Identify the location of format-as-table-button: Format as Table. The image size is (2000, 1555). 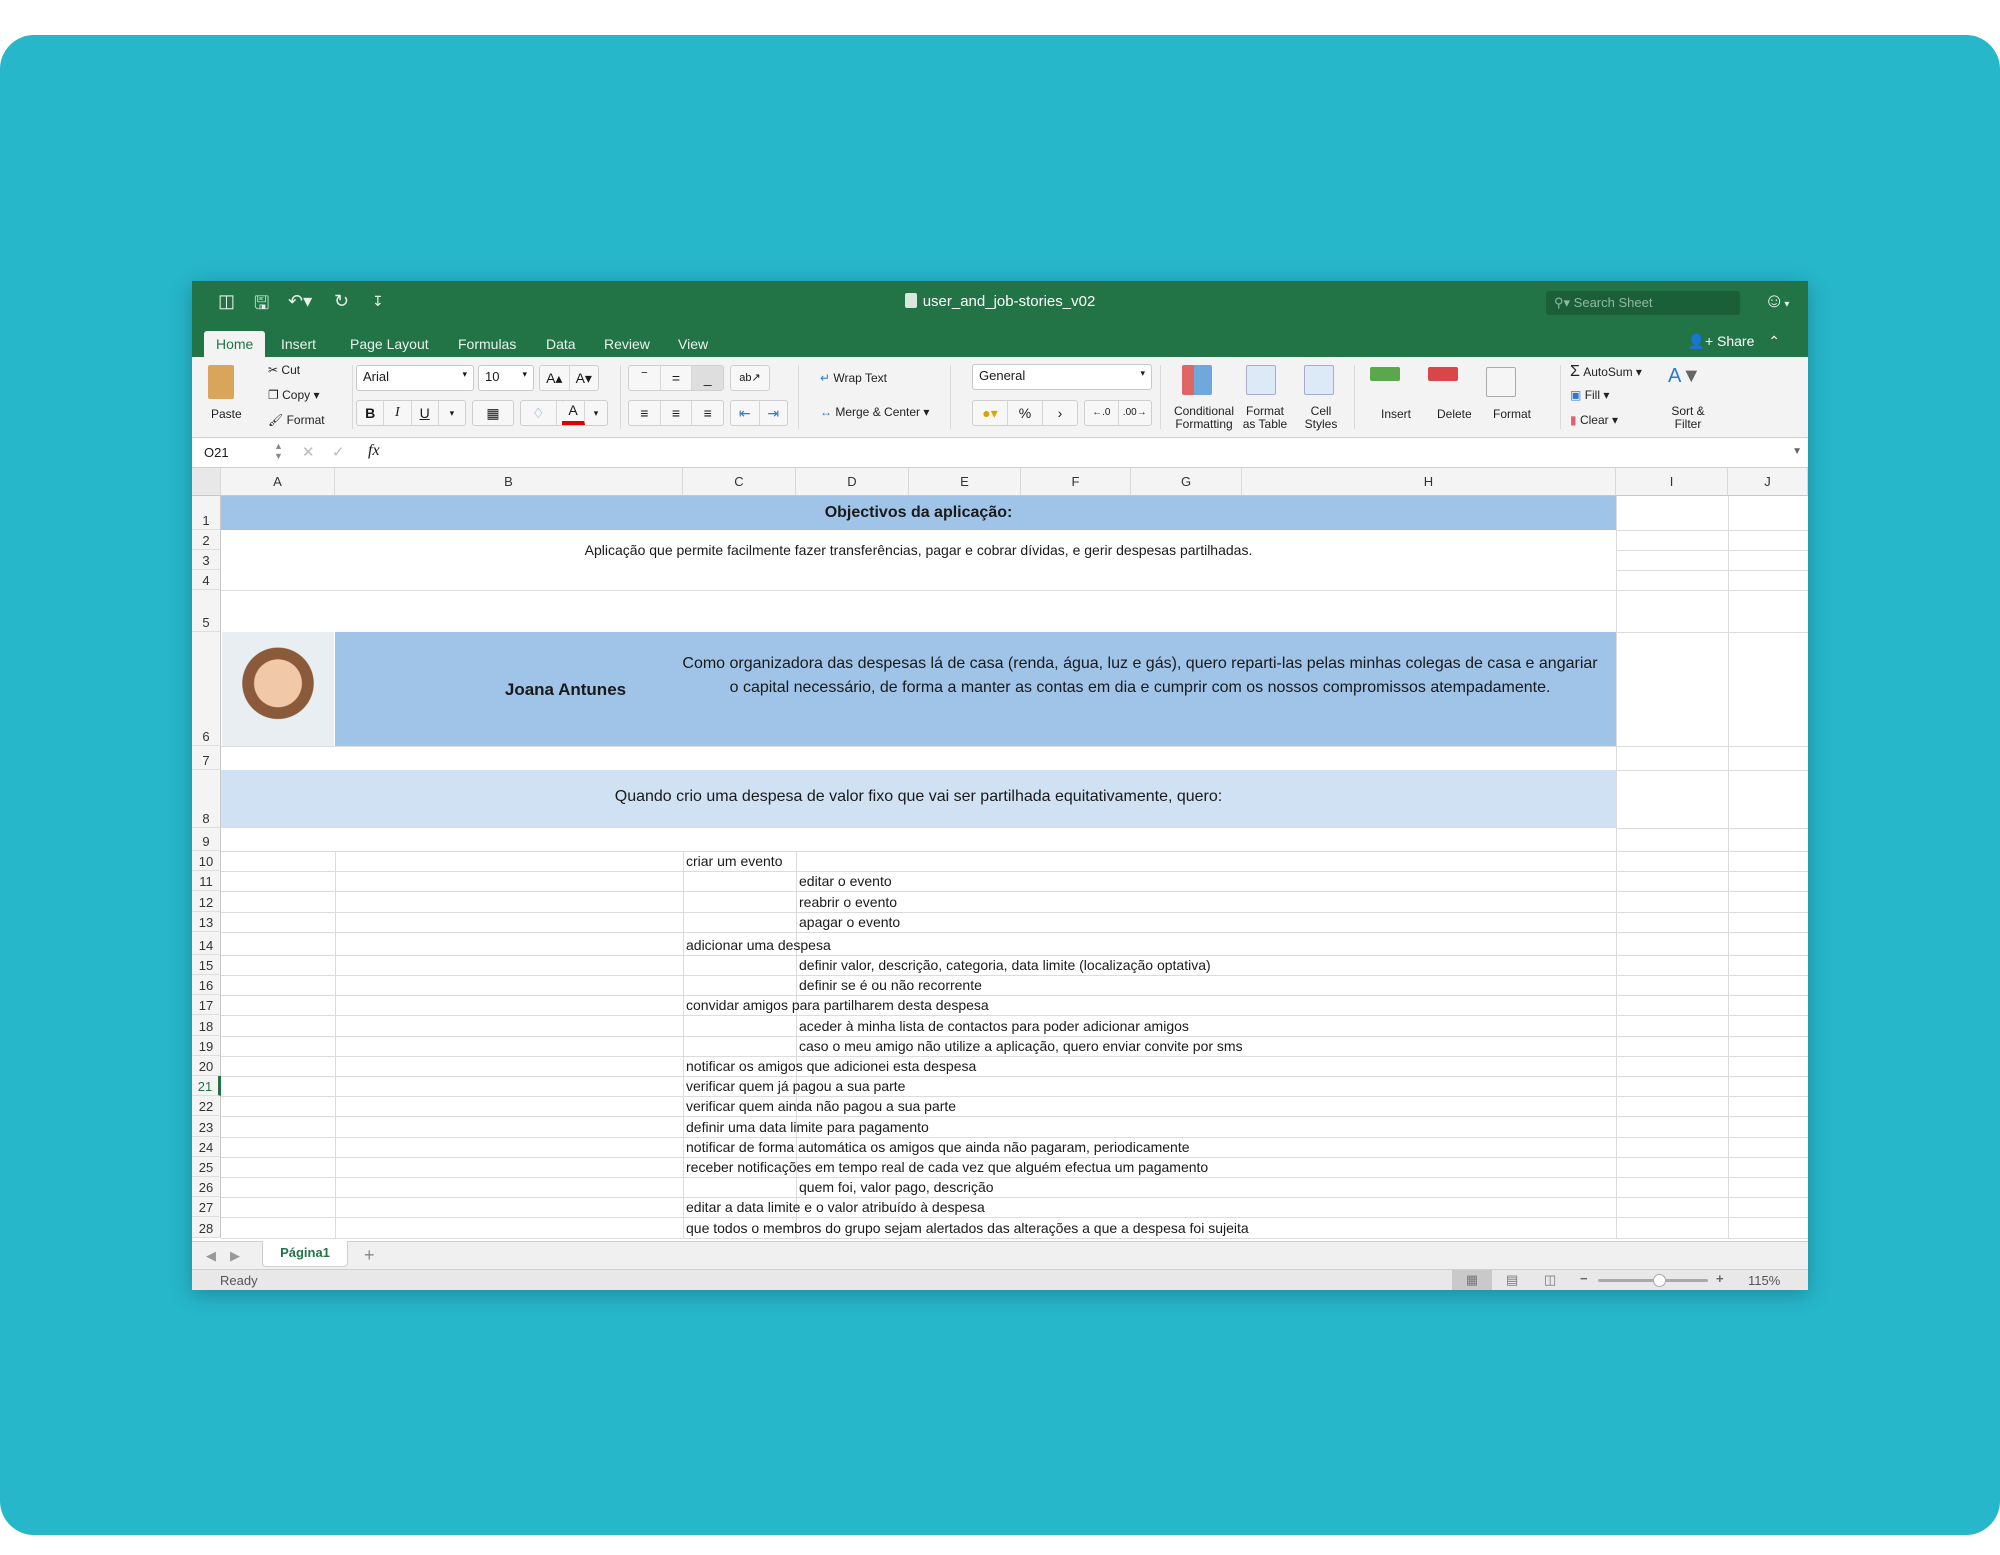
(1265, 418).